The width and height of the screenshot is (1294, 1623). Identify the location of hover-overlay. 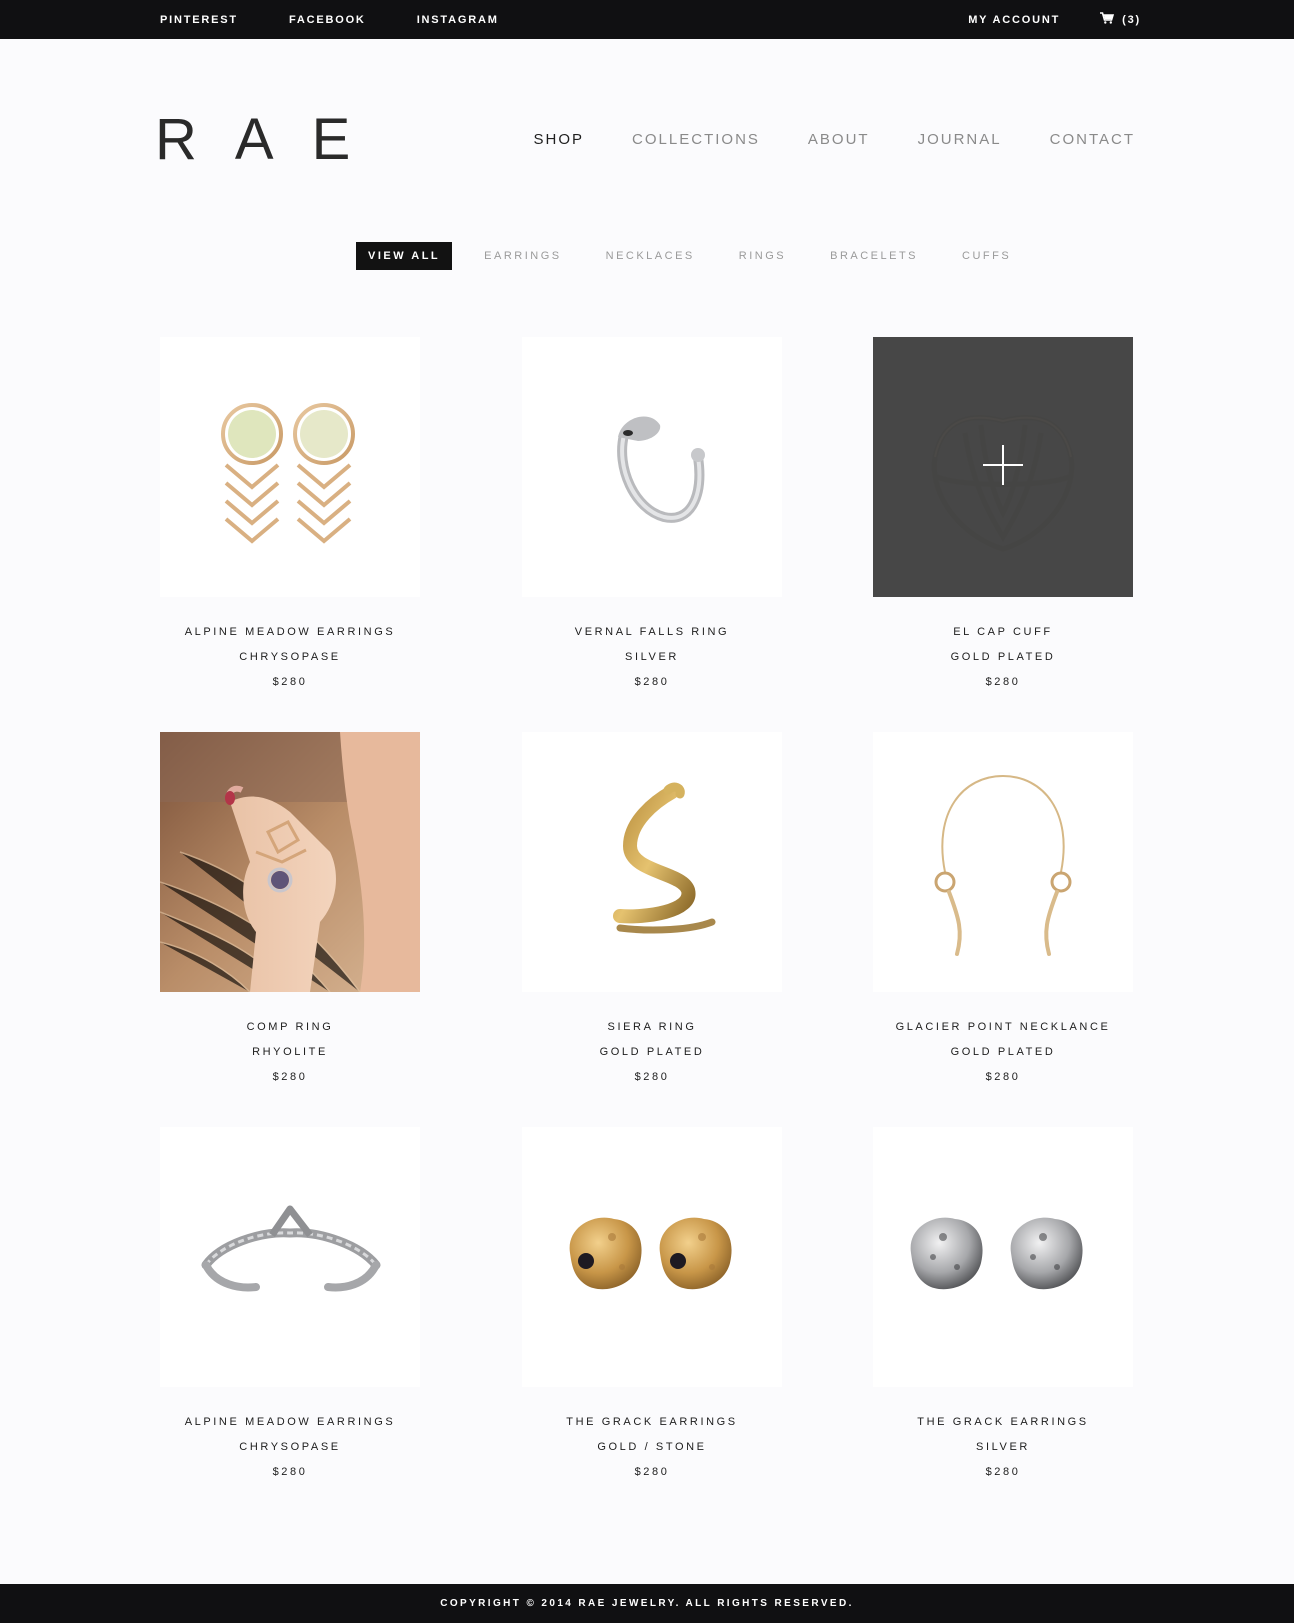
(1003, 467).